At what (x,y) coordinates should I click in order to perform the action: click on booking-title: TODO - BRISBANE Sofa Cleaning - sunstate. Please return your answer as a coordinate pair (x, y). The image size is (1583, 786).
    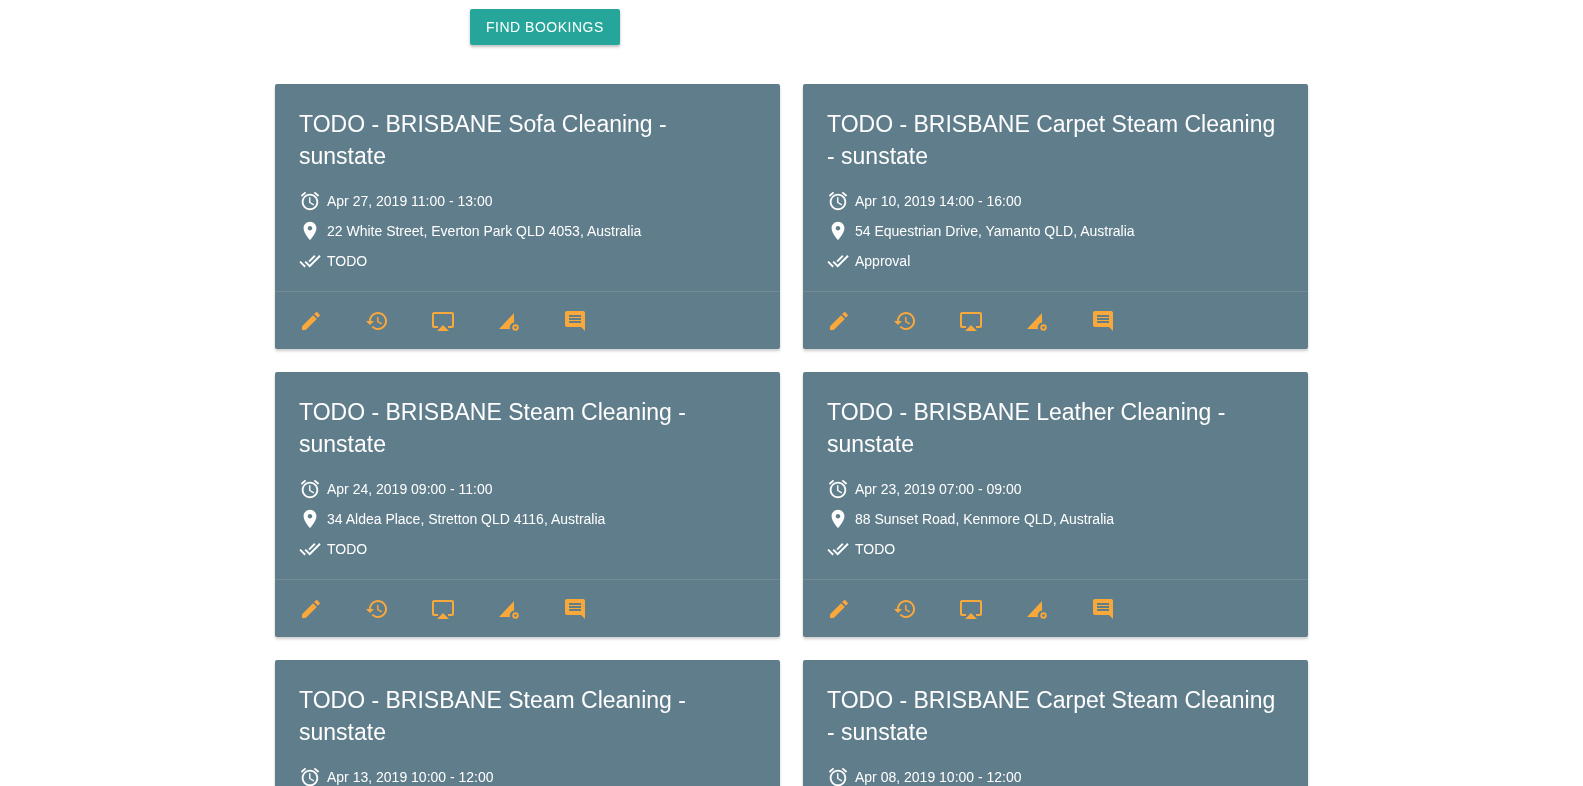
    Looking at the image, I should click on (483, 140).